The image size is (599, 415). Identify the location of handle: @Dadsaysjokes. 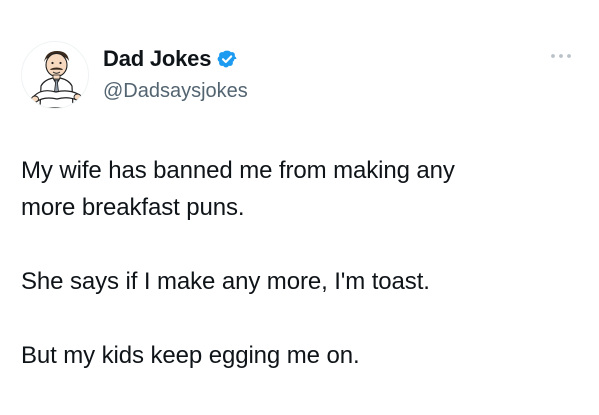
(175, 91).